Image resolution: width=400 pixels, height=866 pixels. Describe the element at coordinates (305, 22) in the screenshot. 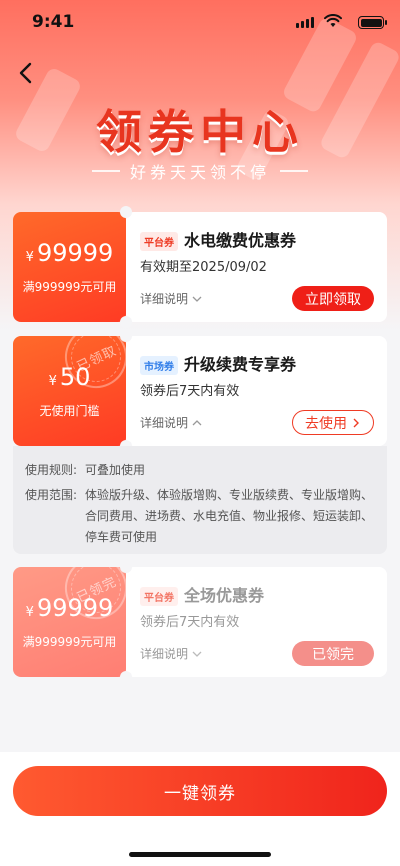

I see `cellular-signal-icon` at that location.